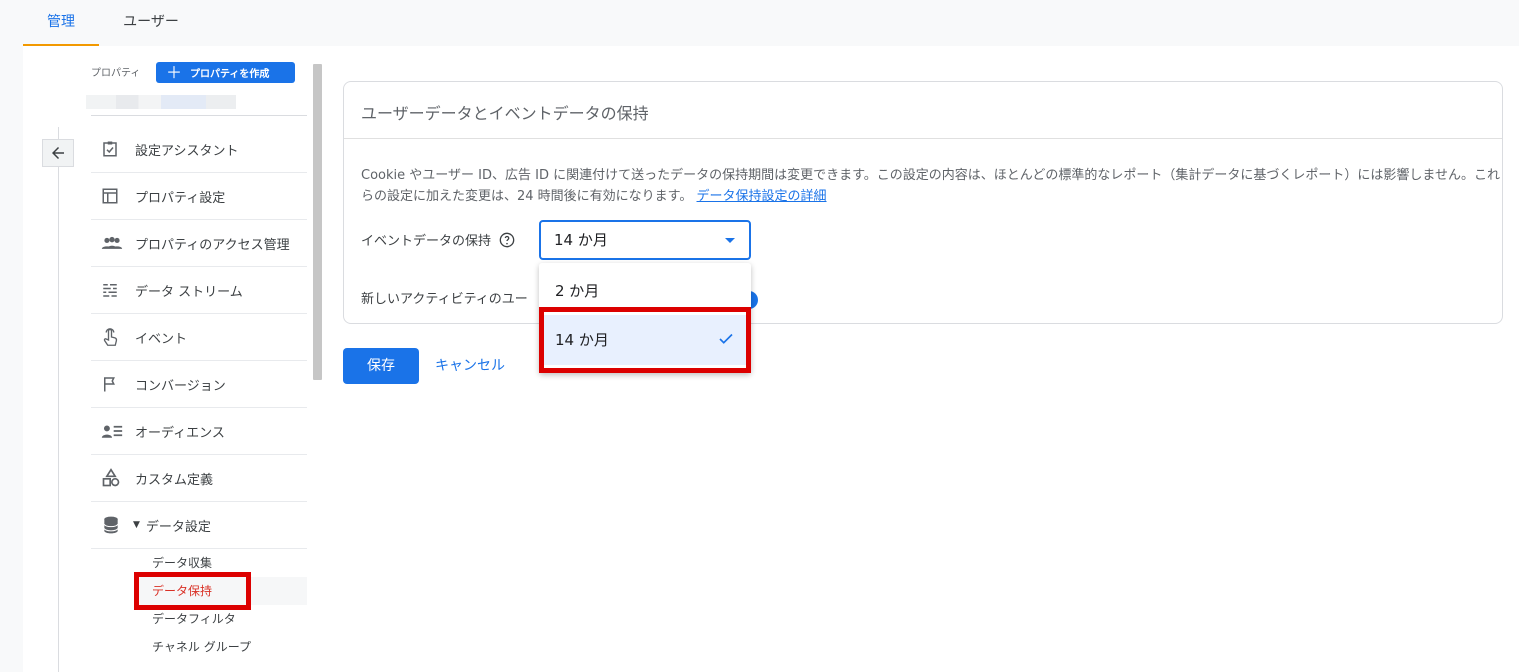 Image resolution: width=1519 pixels, height=672 pixels. Describe the element at coordinates (112, 242) in the screenshot. I see `people-icon` at that location.